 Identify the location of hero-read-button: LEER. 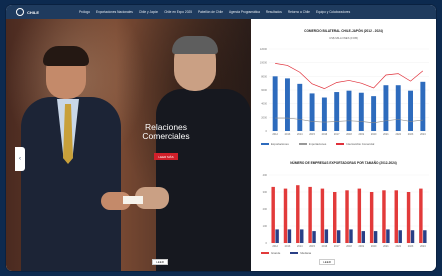
(160, 262).